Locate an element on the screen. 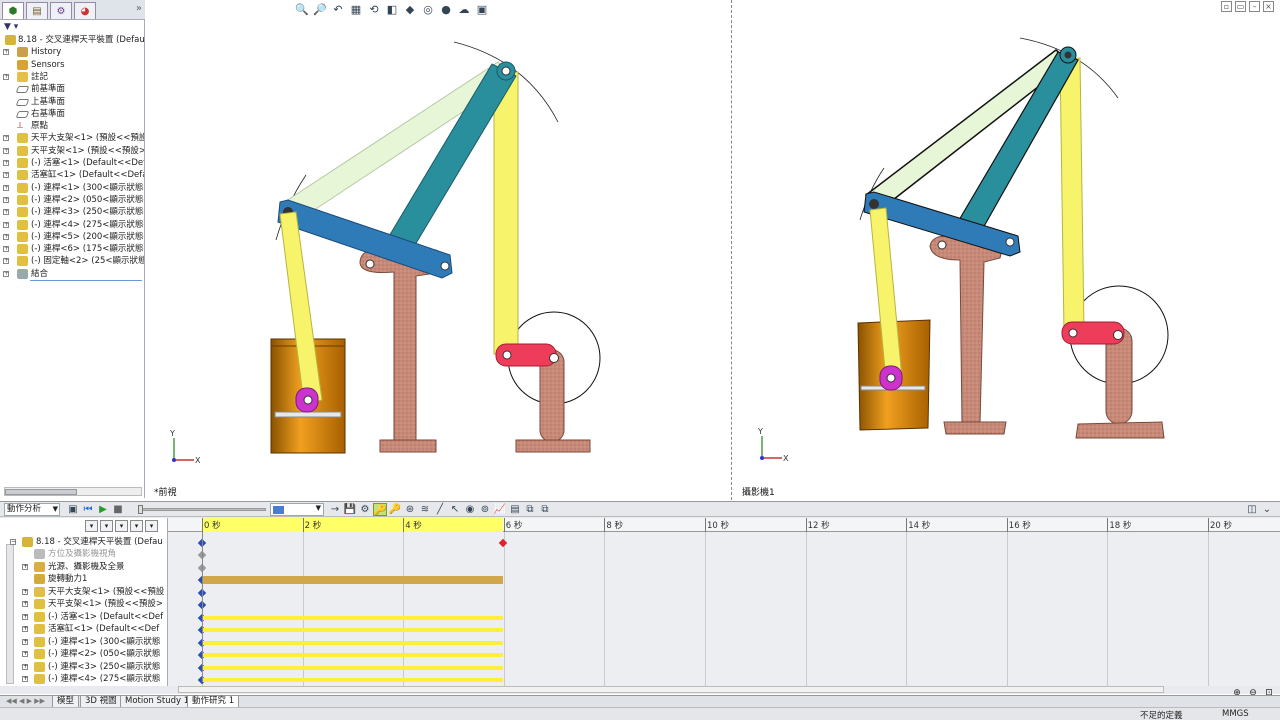 The image size is (1280, 721). first-tab-icon: ◀◀ ◀ ▶ ▶▶ is located at coordinates (25, 701).